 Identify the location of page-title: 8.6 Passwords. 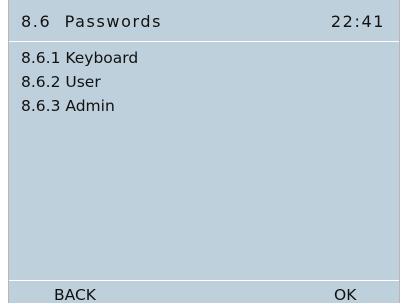
(92, 21).